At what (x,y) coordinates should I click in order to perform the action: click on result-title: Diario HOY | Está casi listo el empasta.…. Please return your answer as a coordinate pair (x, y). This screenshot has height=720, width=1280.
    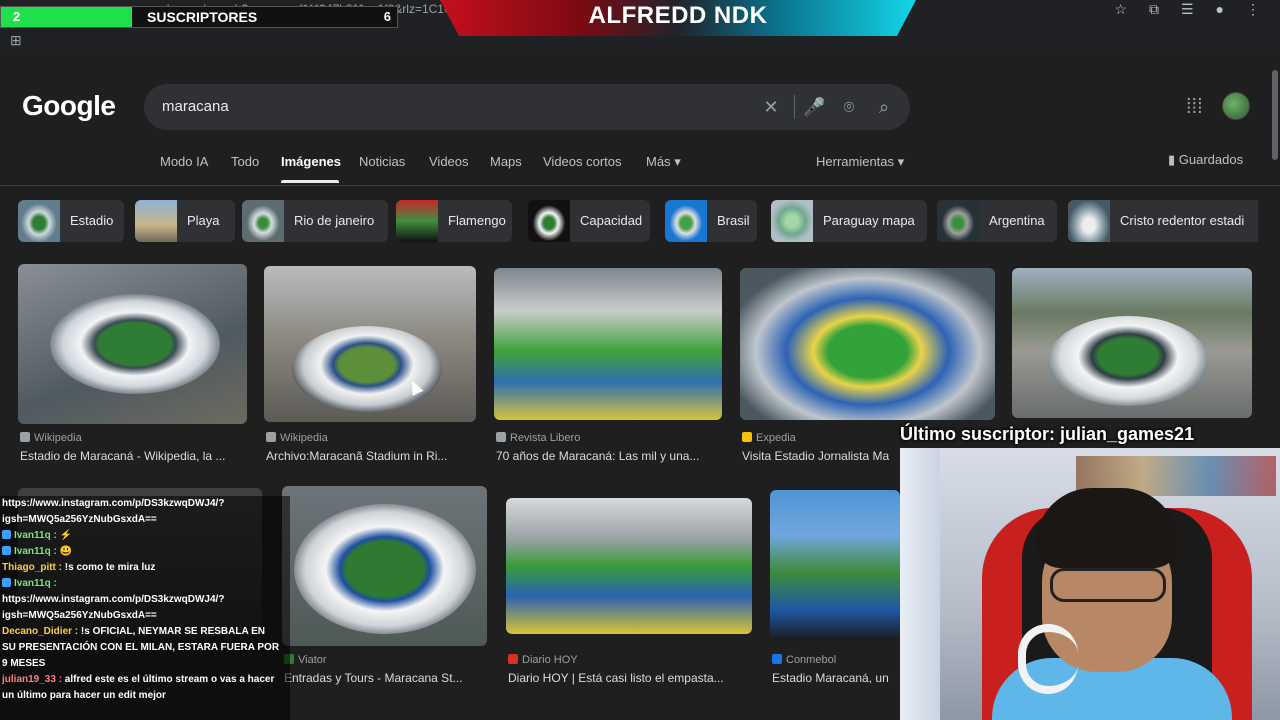
    Looking at the image, I should click on (631, 678).